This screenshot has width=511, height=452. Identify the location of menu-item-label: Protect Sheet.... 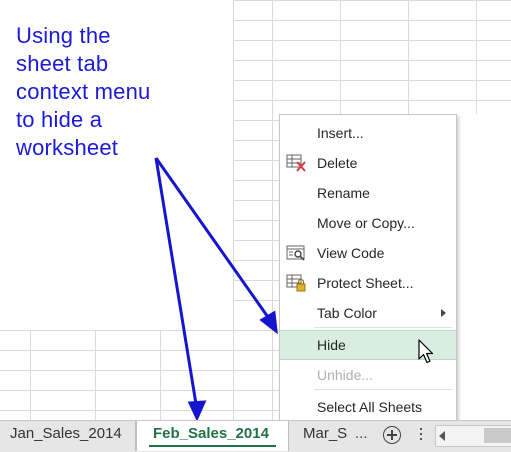
(365, 283).